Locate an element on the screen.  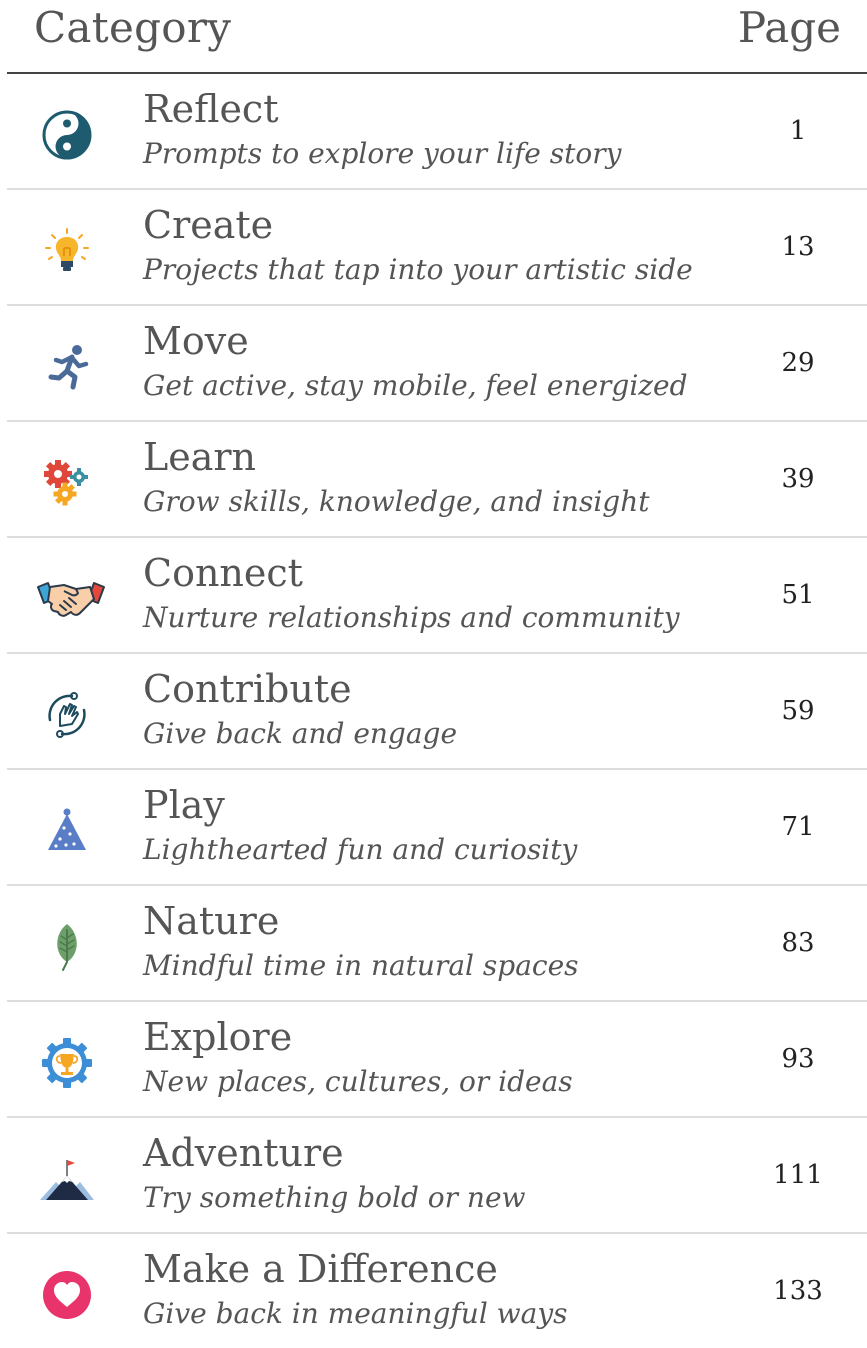
row-page-number: 133 is located at coordinates (798, 1291).